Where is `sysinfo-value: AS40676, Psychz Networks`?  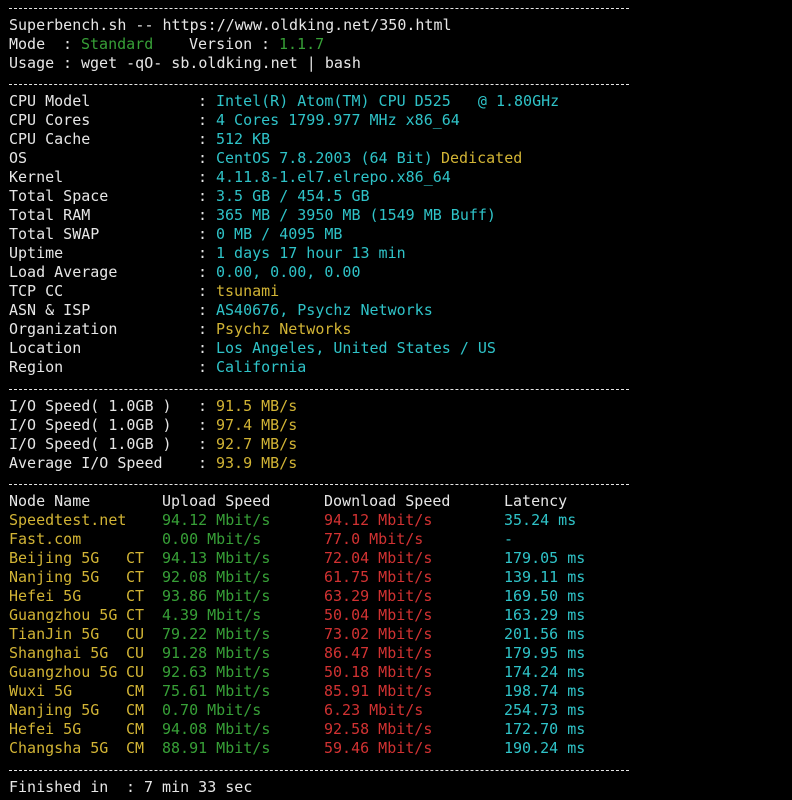
sysinfo-value: AS40676, Psychz Networks is located at coordinates (324, 310).